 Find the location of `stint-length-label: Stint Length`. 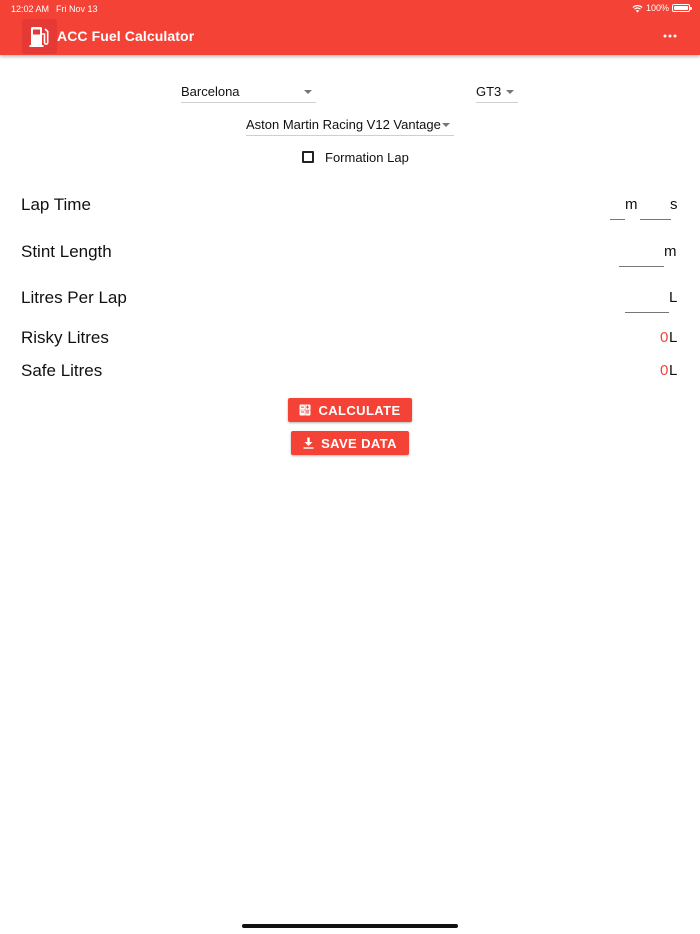

stint-length-label: Stint Length is located at coordinates (66, 251).